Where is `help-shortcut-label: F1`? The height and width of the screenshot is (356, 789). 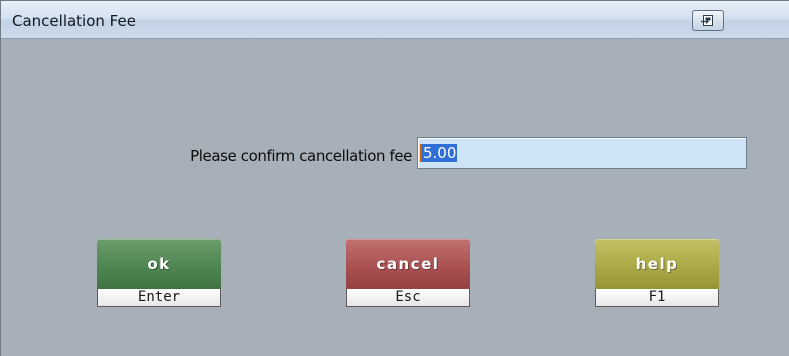 help-shortcut-label: F1 is located at coordinates (657, 298).